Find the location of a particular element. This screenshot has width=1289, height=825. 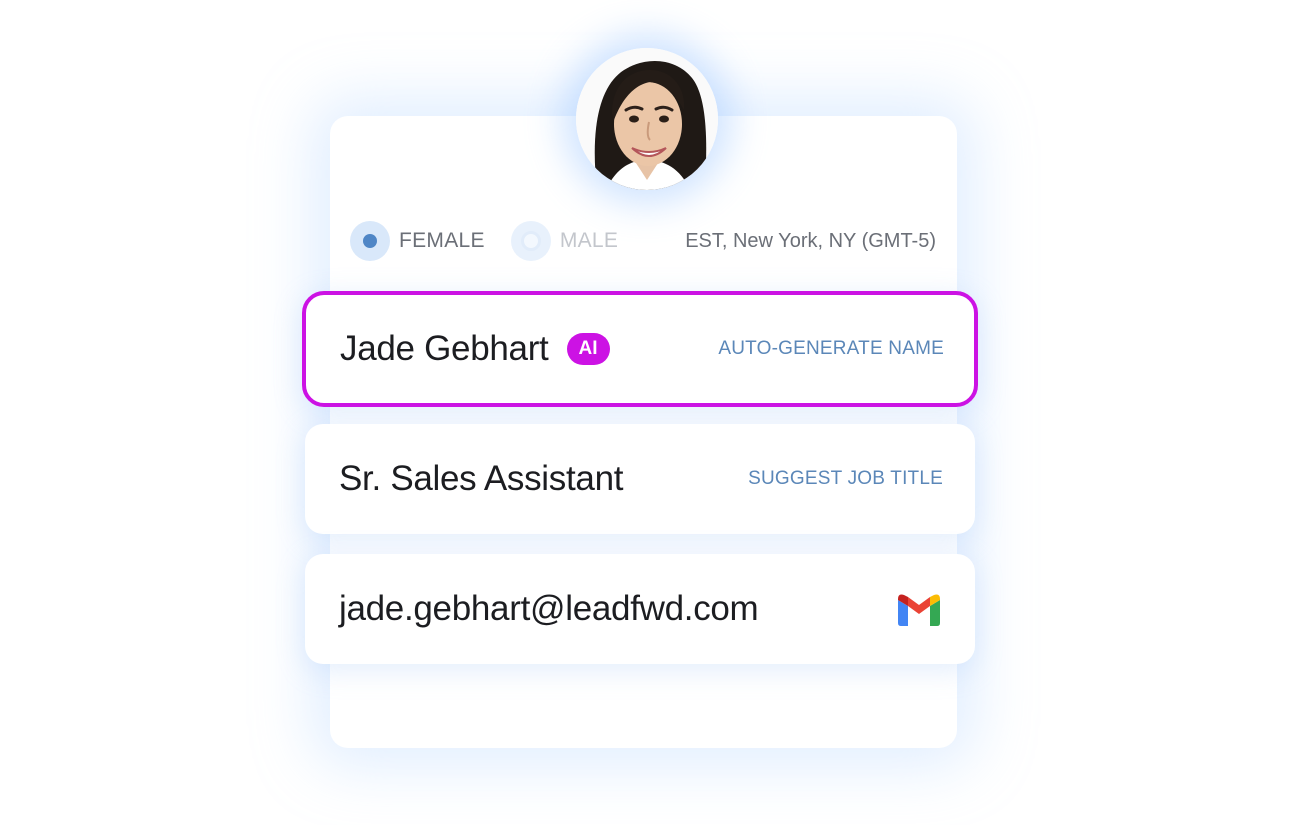

avatar-photo is located at coordinates (647, 119).